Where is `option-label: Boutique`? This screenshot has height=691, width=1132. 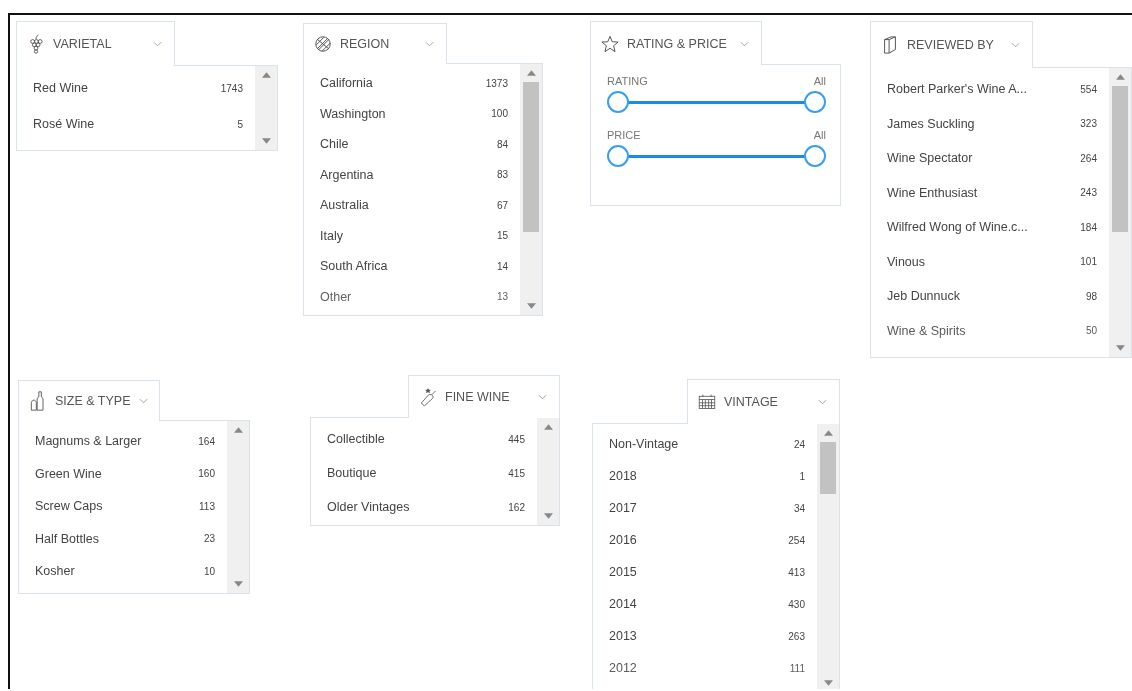 option-label: Boutique is located at coordinates (352, 473).